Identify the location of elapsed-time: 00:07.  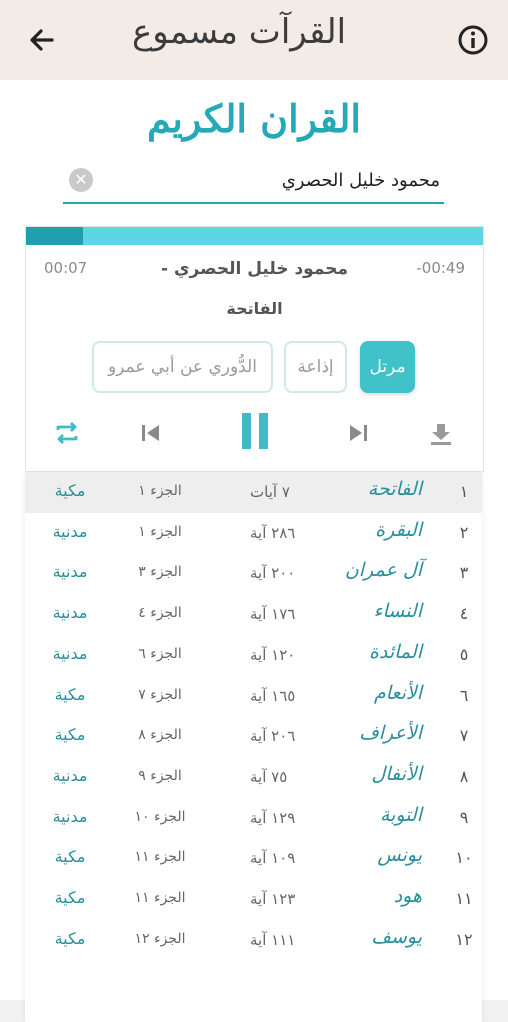
(66, 268).